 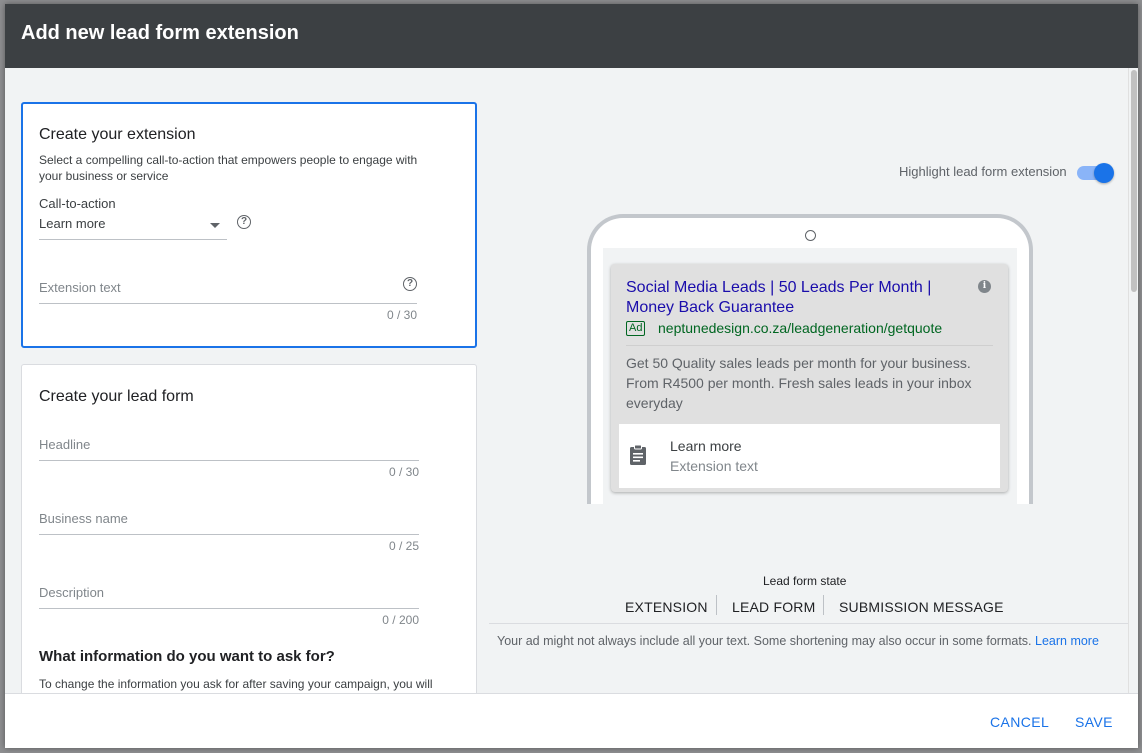 What do you see at coordinates (400, 620) in the screenshot?
I see `description-counter: 0 / 200` at bounding box center [400, 620].